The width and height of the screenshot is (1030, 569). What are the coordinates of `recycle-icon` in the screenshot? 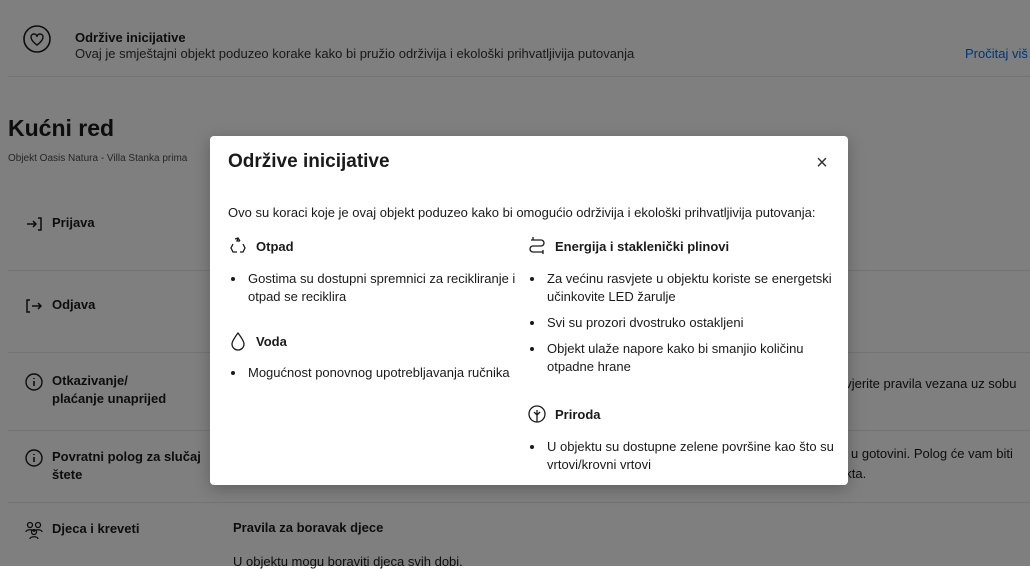 It's located at (238, 245).